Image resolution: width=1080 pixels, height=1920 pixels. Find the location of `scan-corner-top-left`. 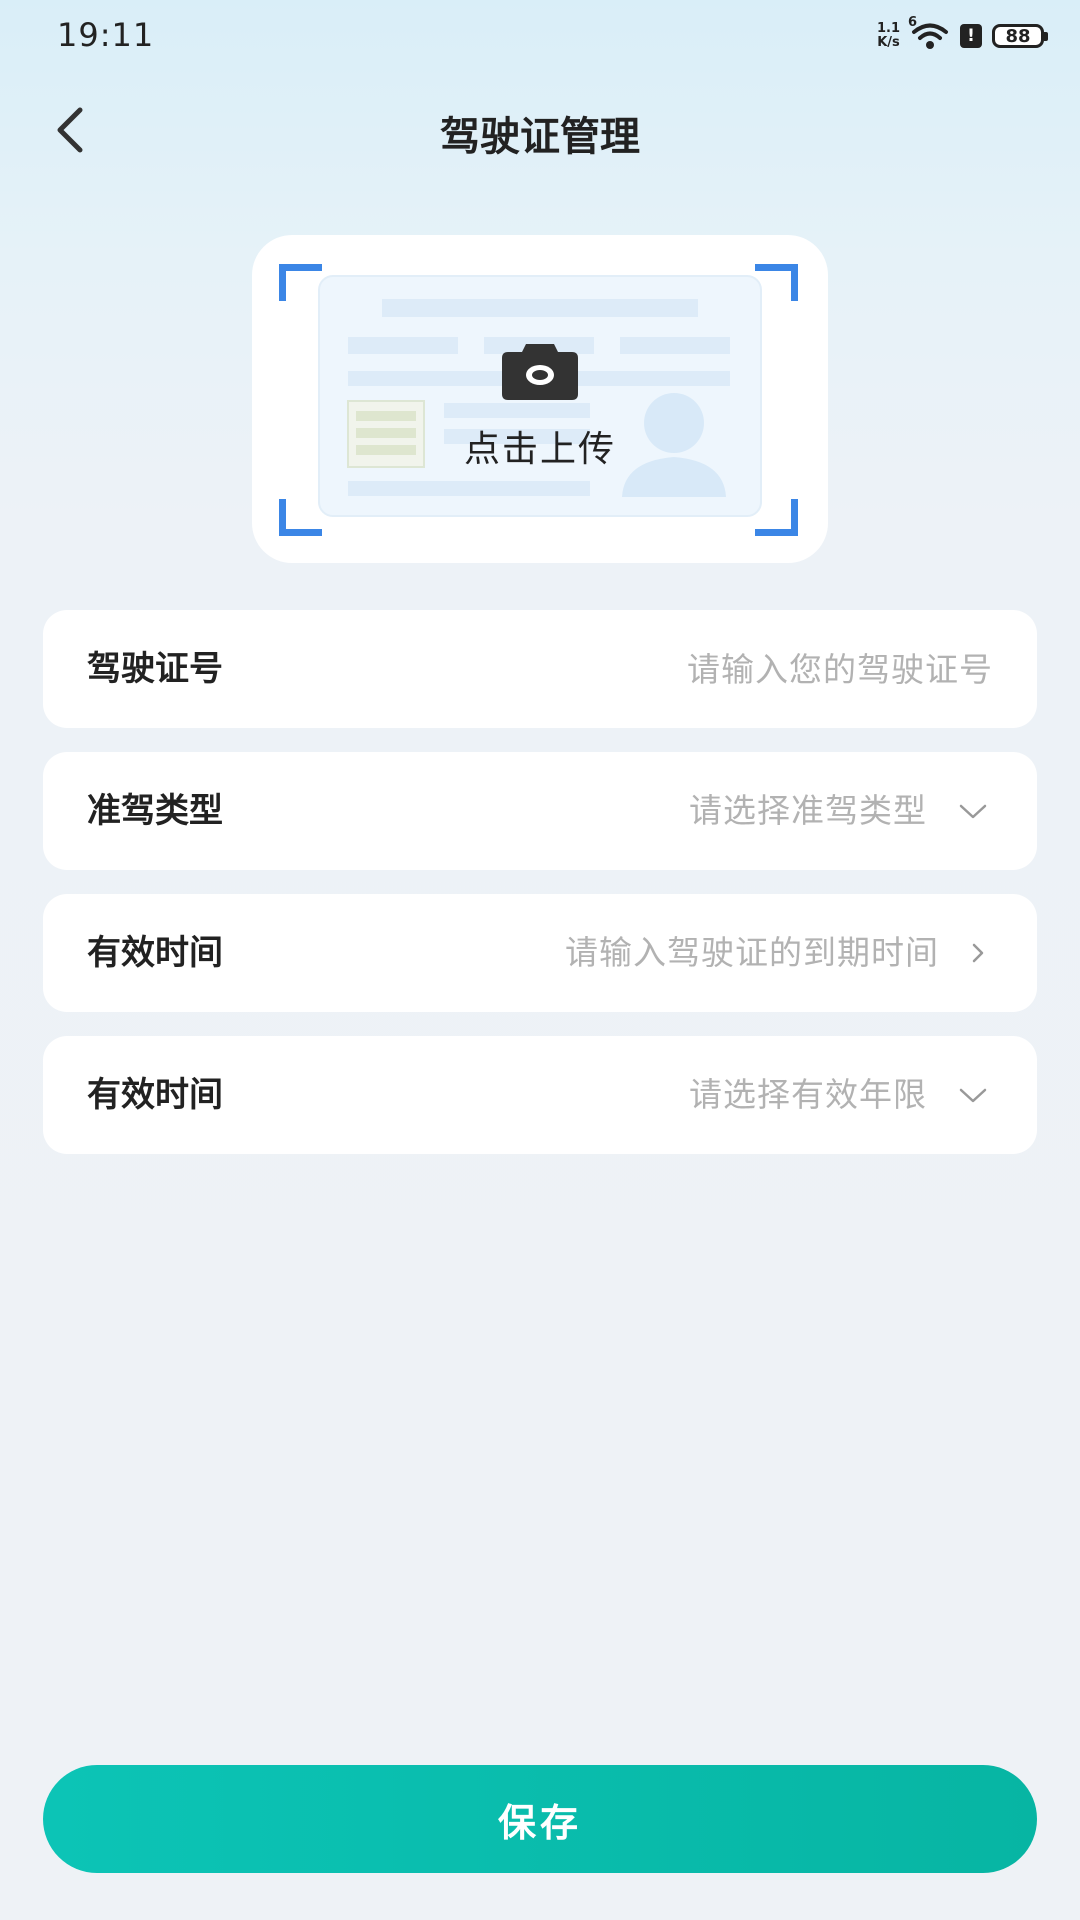

scan-corner-top-left is located at coordinates (300, 282).